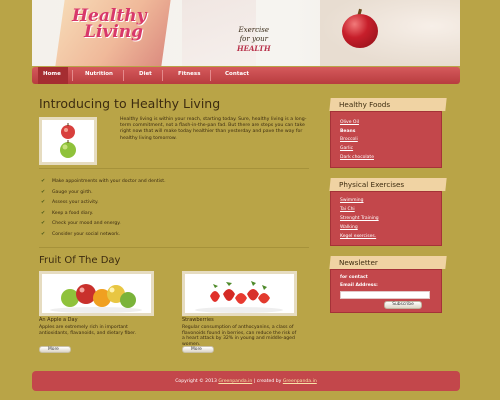  Describe the element at coordinates (58, 320) in the screenshot. I see `fruit-name-apple: An Apple a Day` at that location.